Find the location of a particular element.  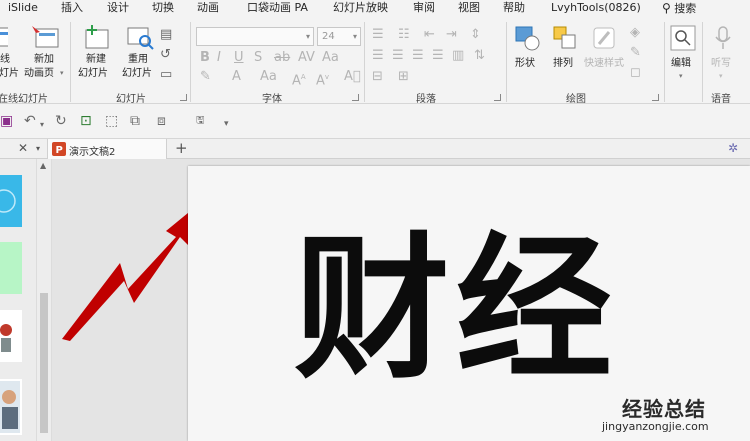

slides-group-launcher is located at coordinates (183, 97).